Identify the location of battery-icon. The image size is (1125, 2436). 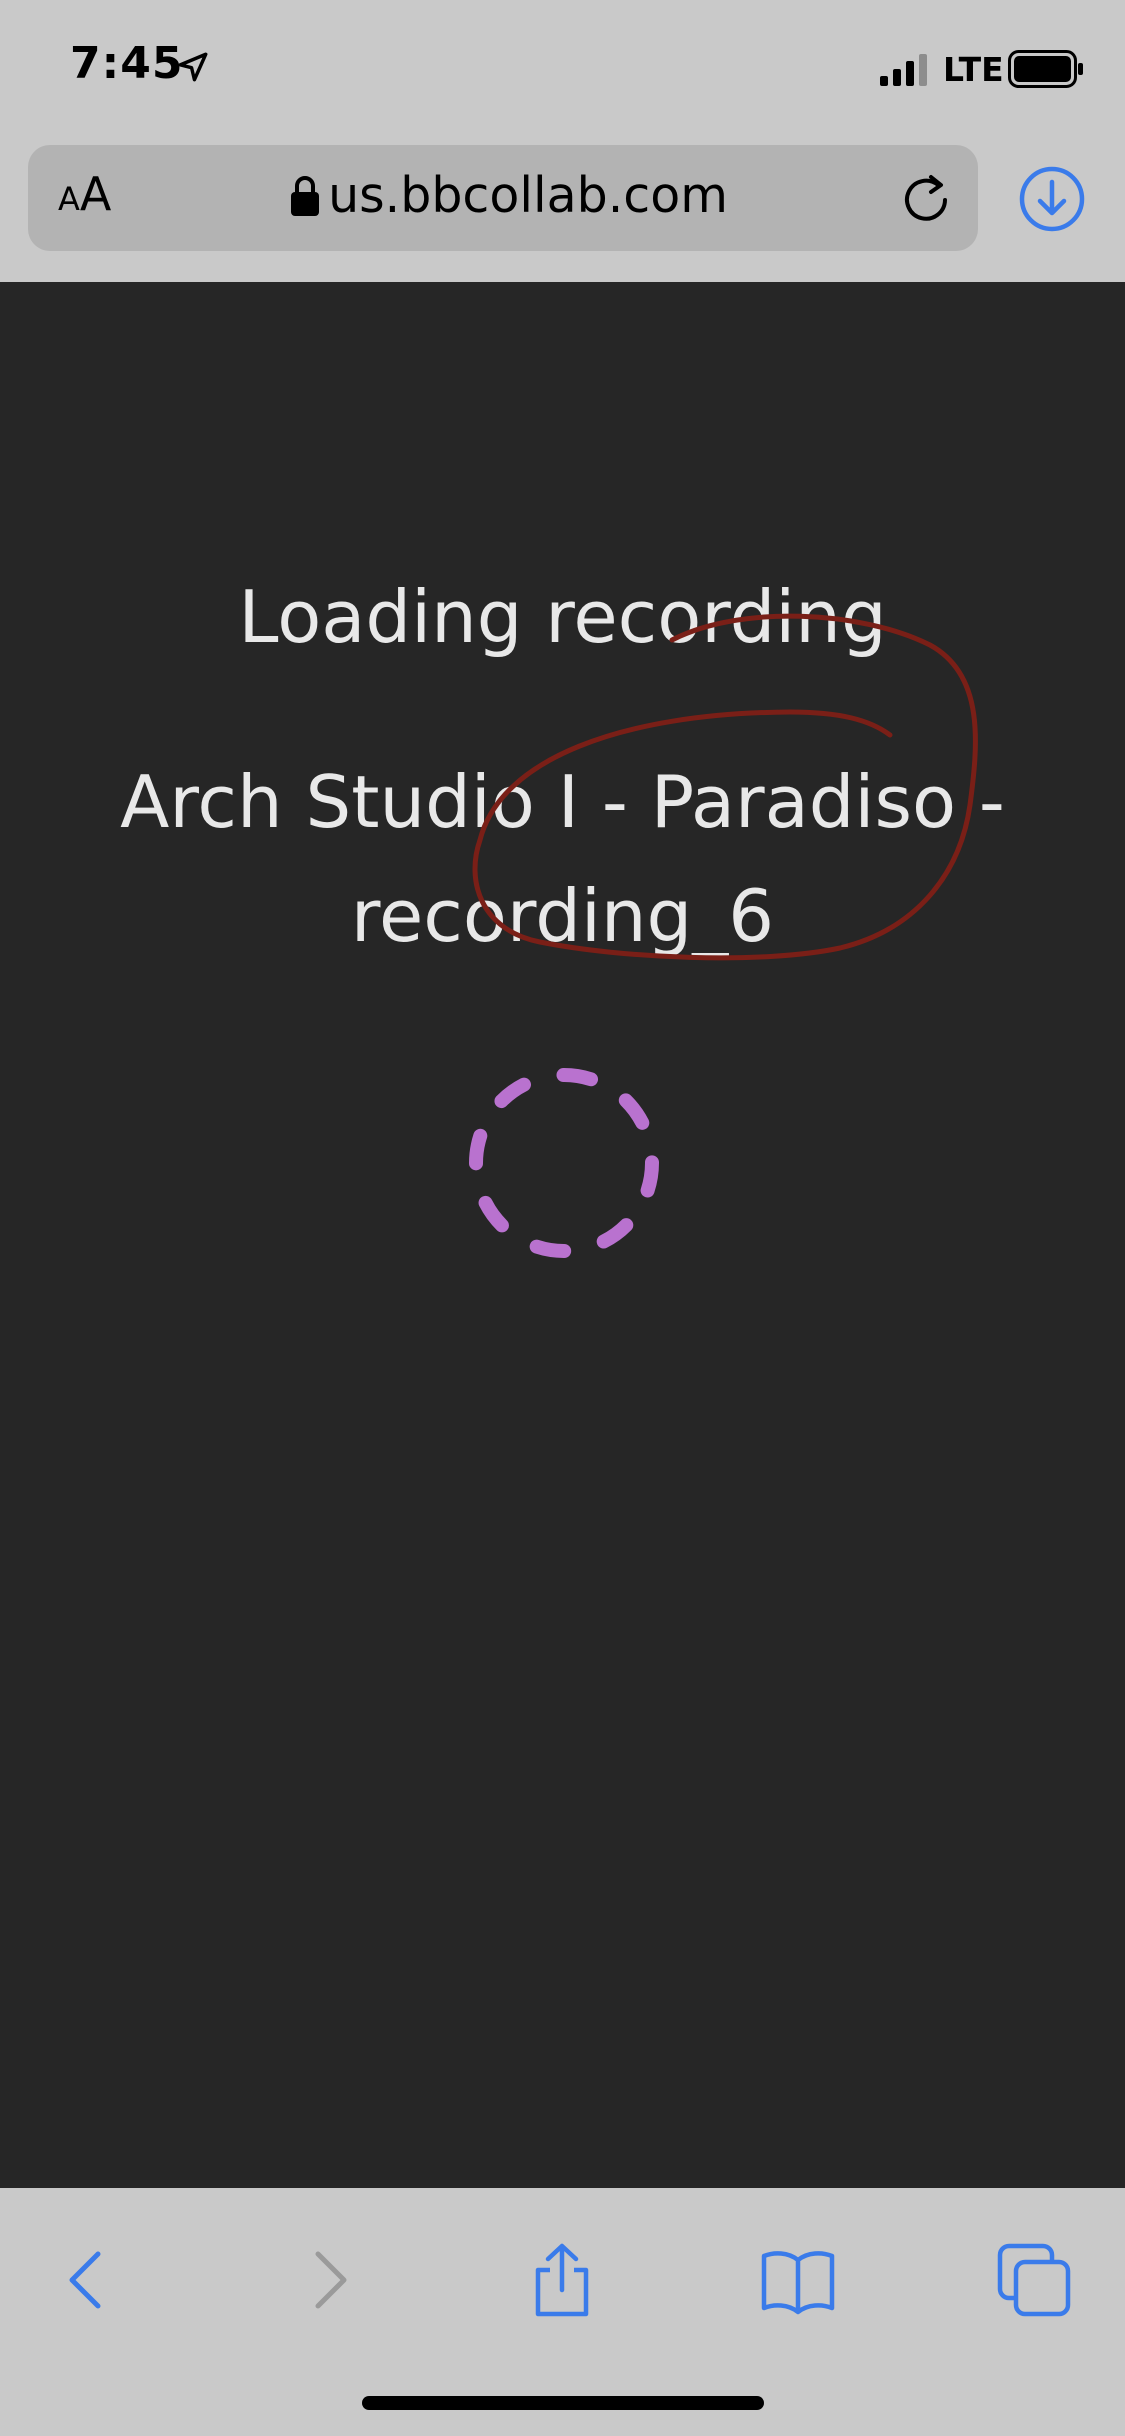
(1045, 69).